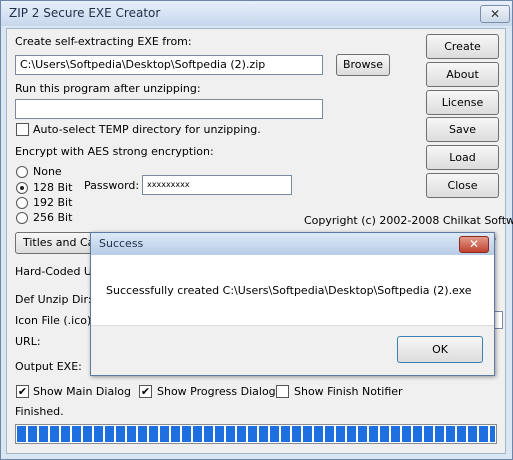 Image resolution: width=513 pixels, height=460 pixels. Describe the element at coordinates (363, 65) in the screenshot. I see `browse-button: Browse` at that location.